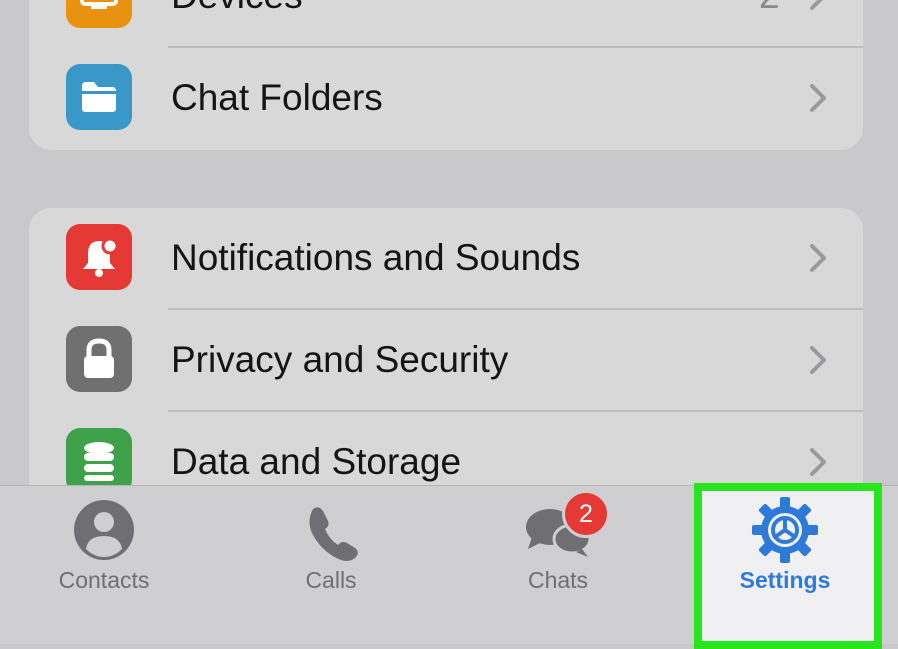 This screenshot has width=898, height=649. I want to click on tab-chats: Chats, so click(558, 564).